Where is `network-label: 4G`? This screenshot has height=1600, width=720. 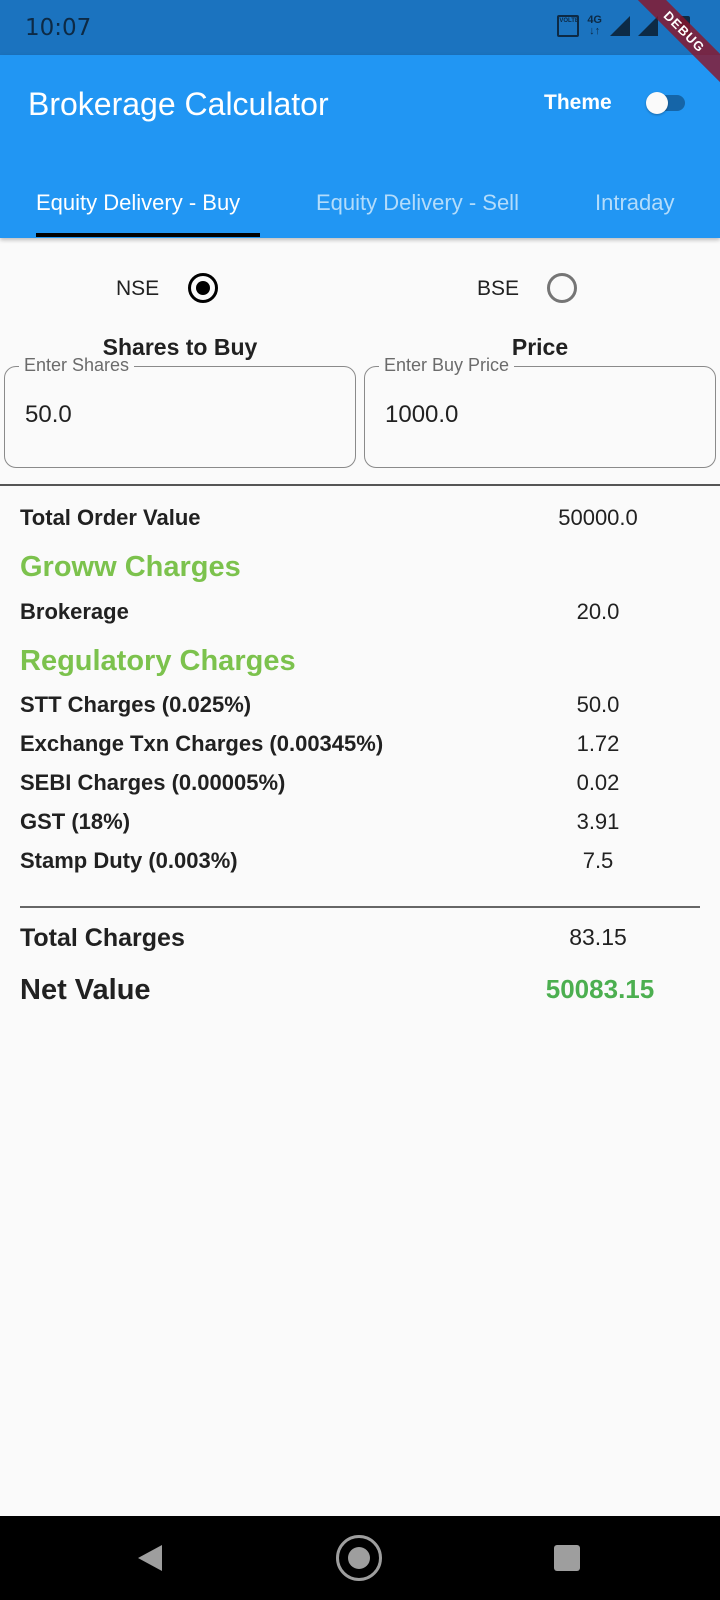 network-label: 4G is located at coordinates (594, 20).